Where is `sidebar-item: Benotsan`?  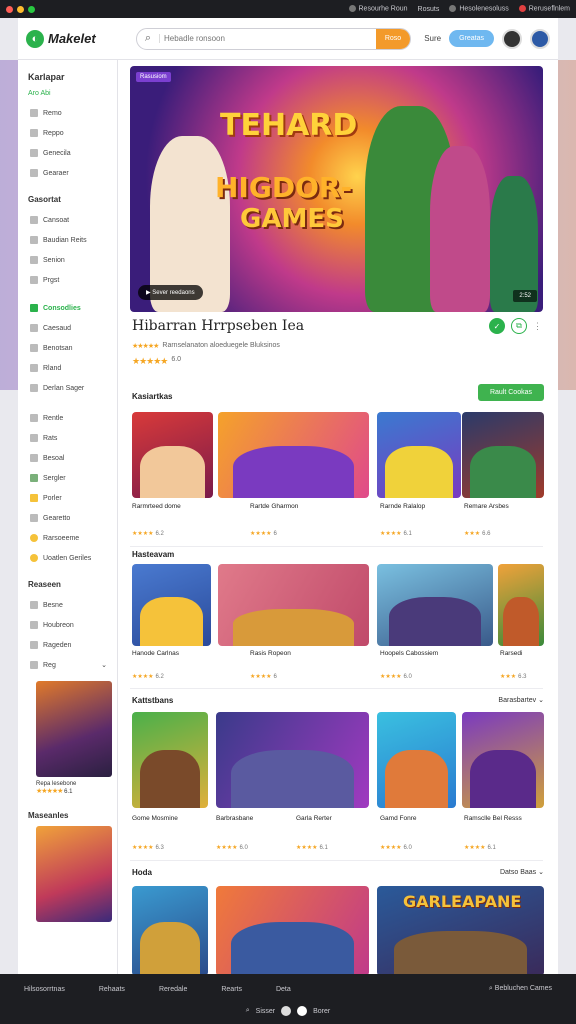 sidebar-item: Benotsan is located at coordinates (67, 348).